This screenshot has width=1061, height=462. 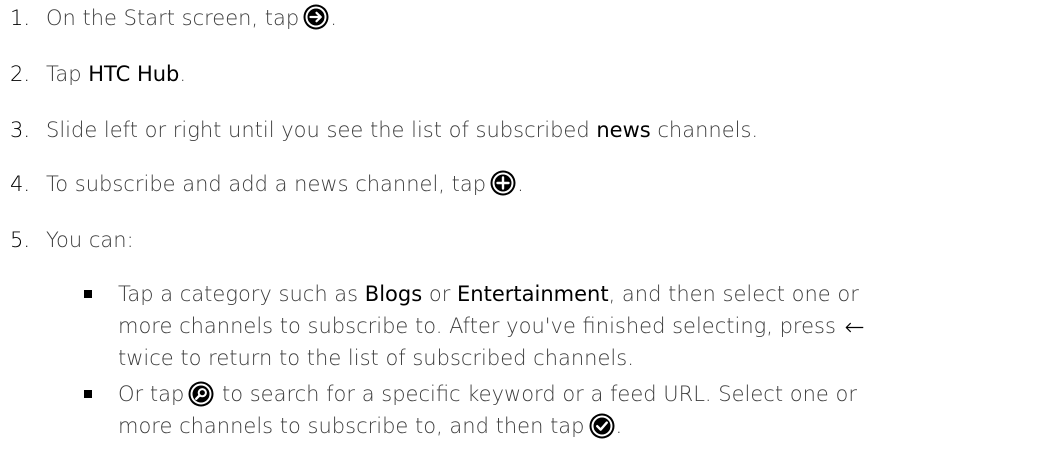 What do you see at coordinates (151, 394) in the screenshot?
I see `bullet-text-segment: Or tap` at bounding box center [151, 394].